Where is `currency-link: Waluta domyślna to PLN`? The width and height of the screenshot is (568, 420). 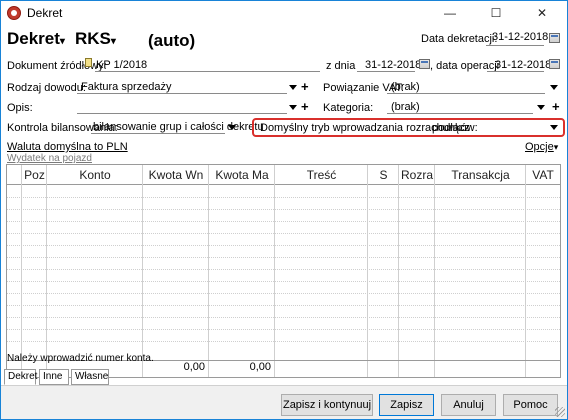
currency-link: Waluta domyślna to PLN is located at coordinates (67, 147).